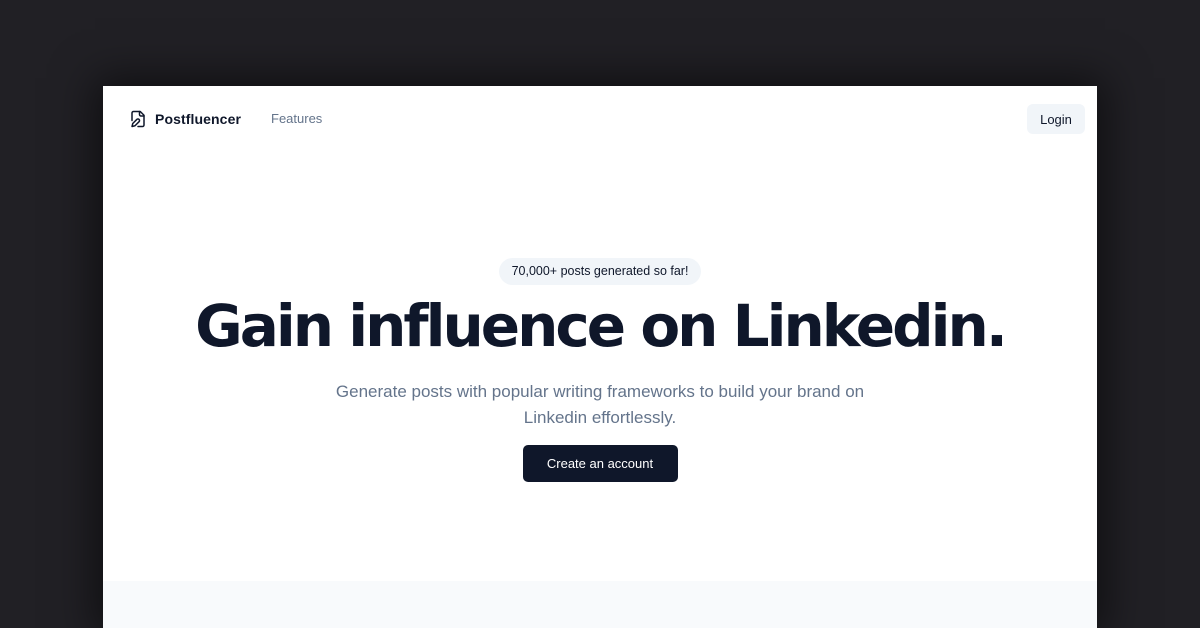 The width and height of the screenshot is (1200, 628). What do you see at coordinates (198, 119) in the screenshot?
I see `brand-name: Postfluencer` at bounding box center [198, 119].